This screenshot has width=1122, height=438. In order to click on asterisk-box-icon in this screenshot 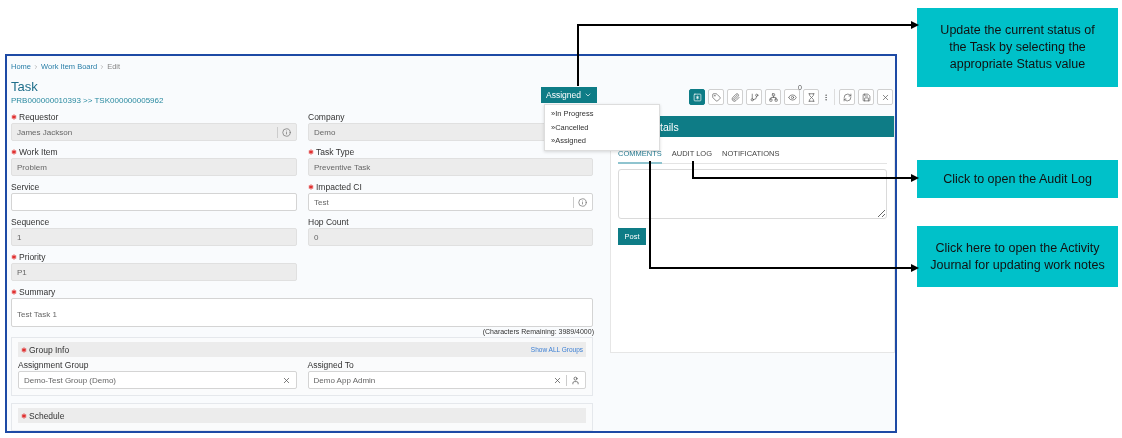, I will do `click(697, 97)`.